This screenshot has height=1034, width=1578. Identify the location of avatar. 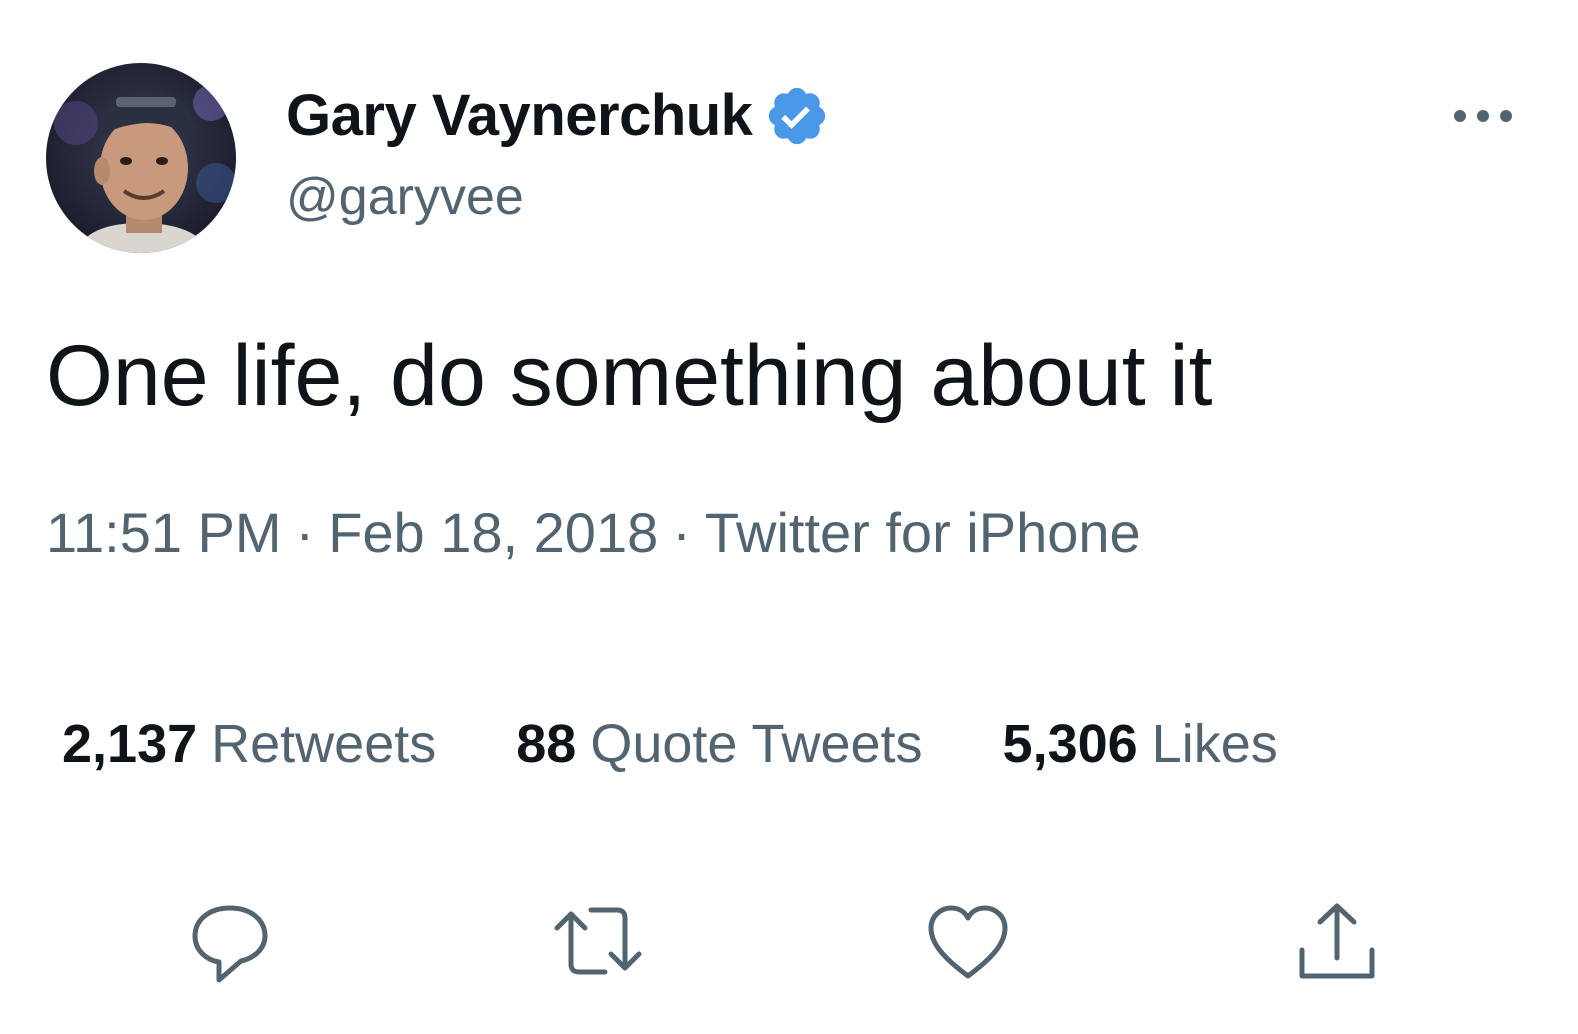
(141, 158).